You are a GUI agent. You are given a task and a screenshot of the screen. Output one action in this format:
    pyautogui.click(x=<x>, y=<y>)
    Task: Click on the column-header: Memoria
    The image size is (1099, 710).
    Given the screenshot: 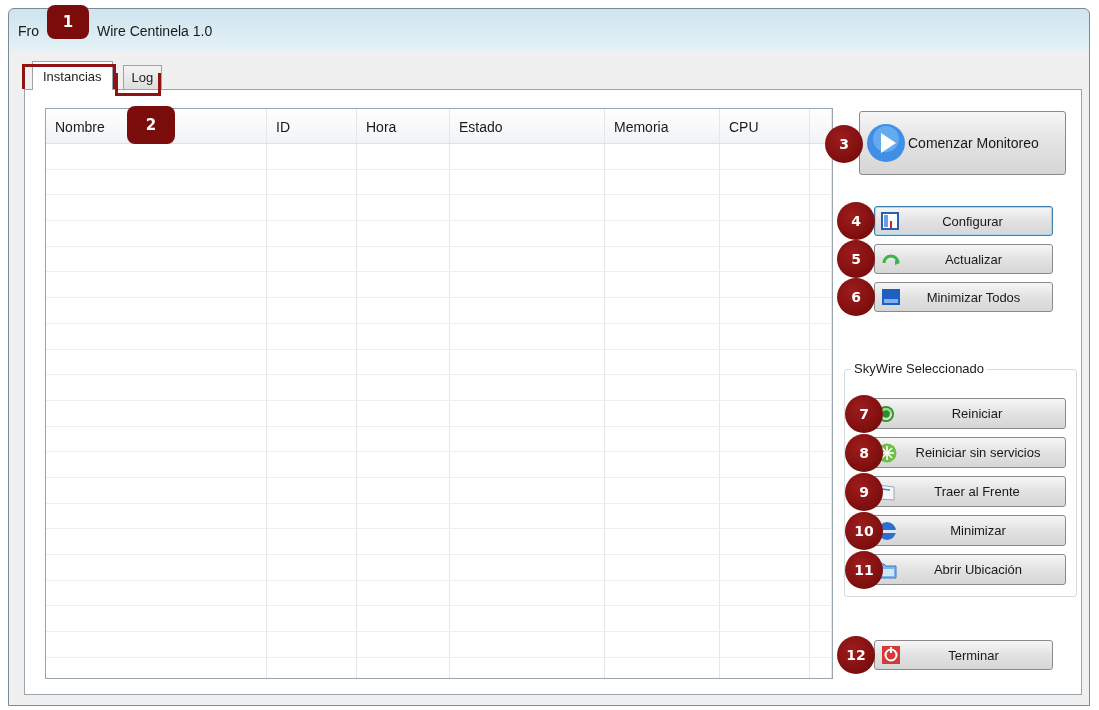 What is the action you would take?
    pyautogui.click(x=662, y=126)
    